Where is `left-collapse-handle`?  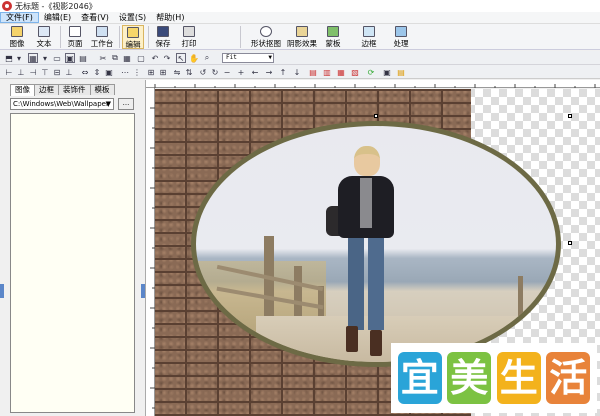
left-collapse-handle is located at coordinates (2, 291).